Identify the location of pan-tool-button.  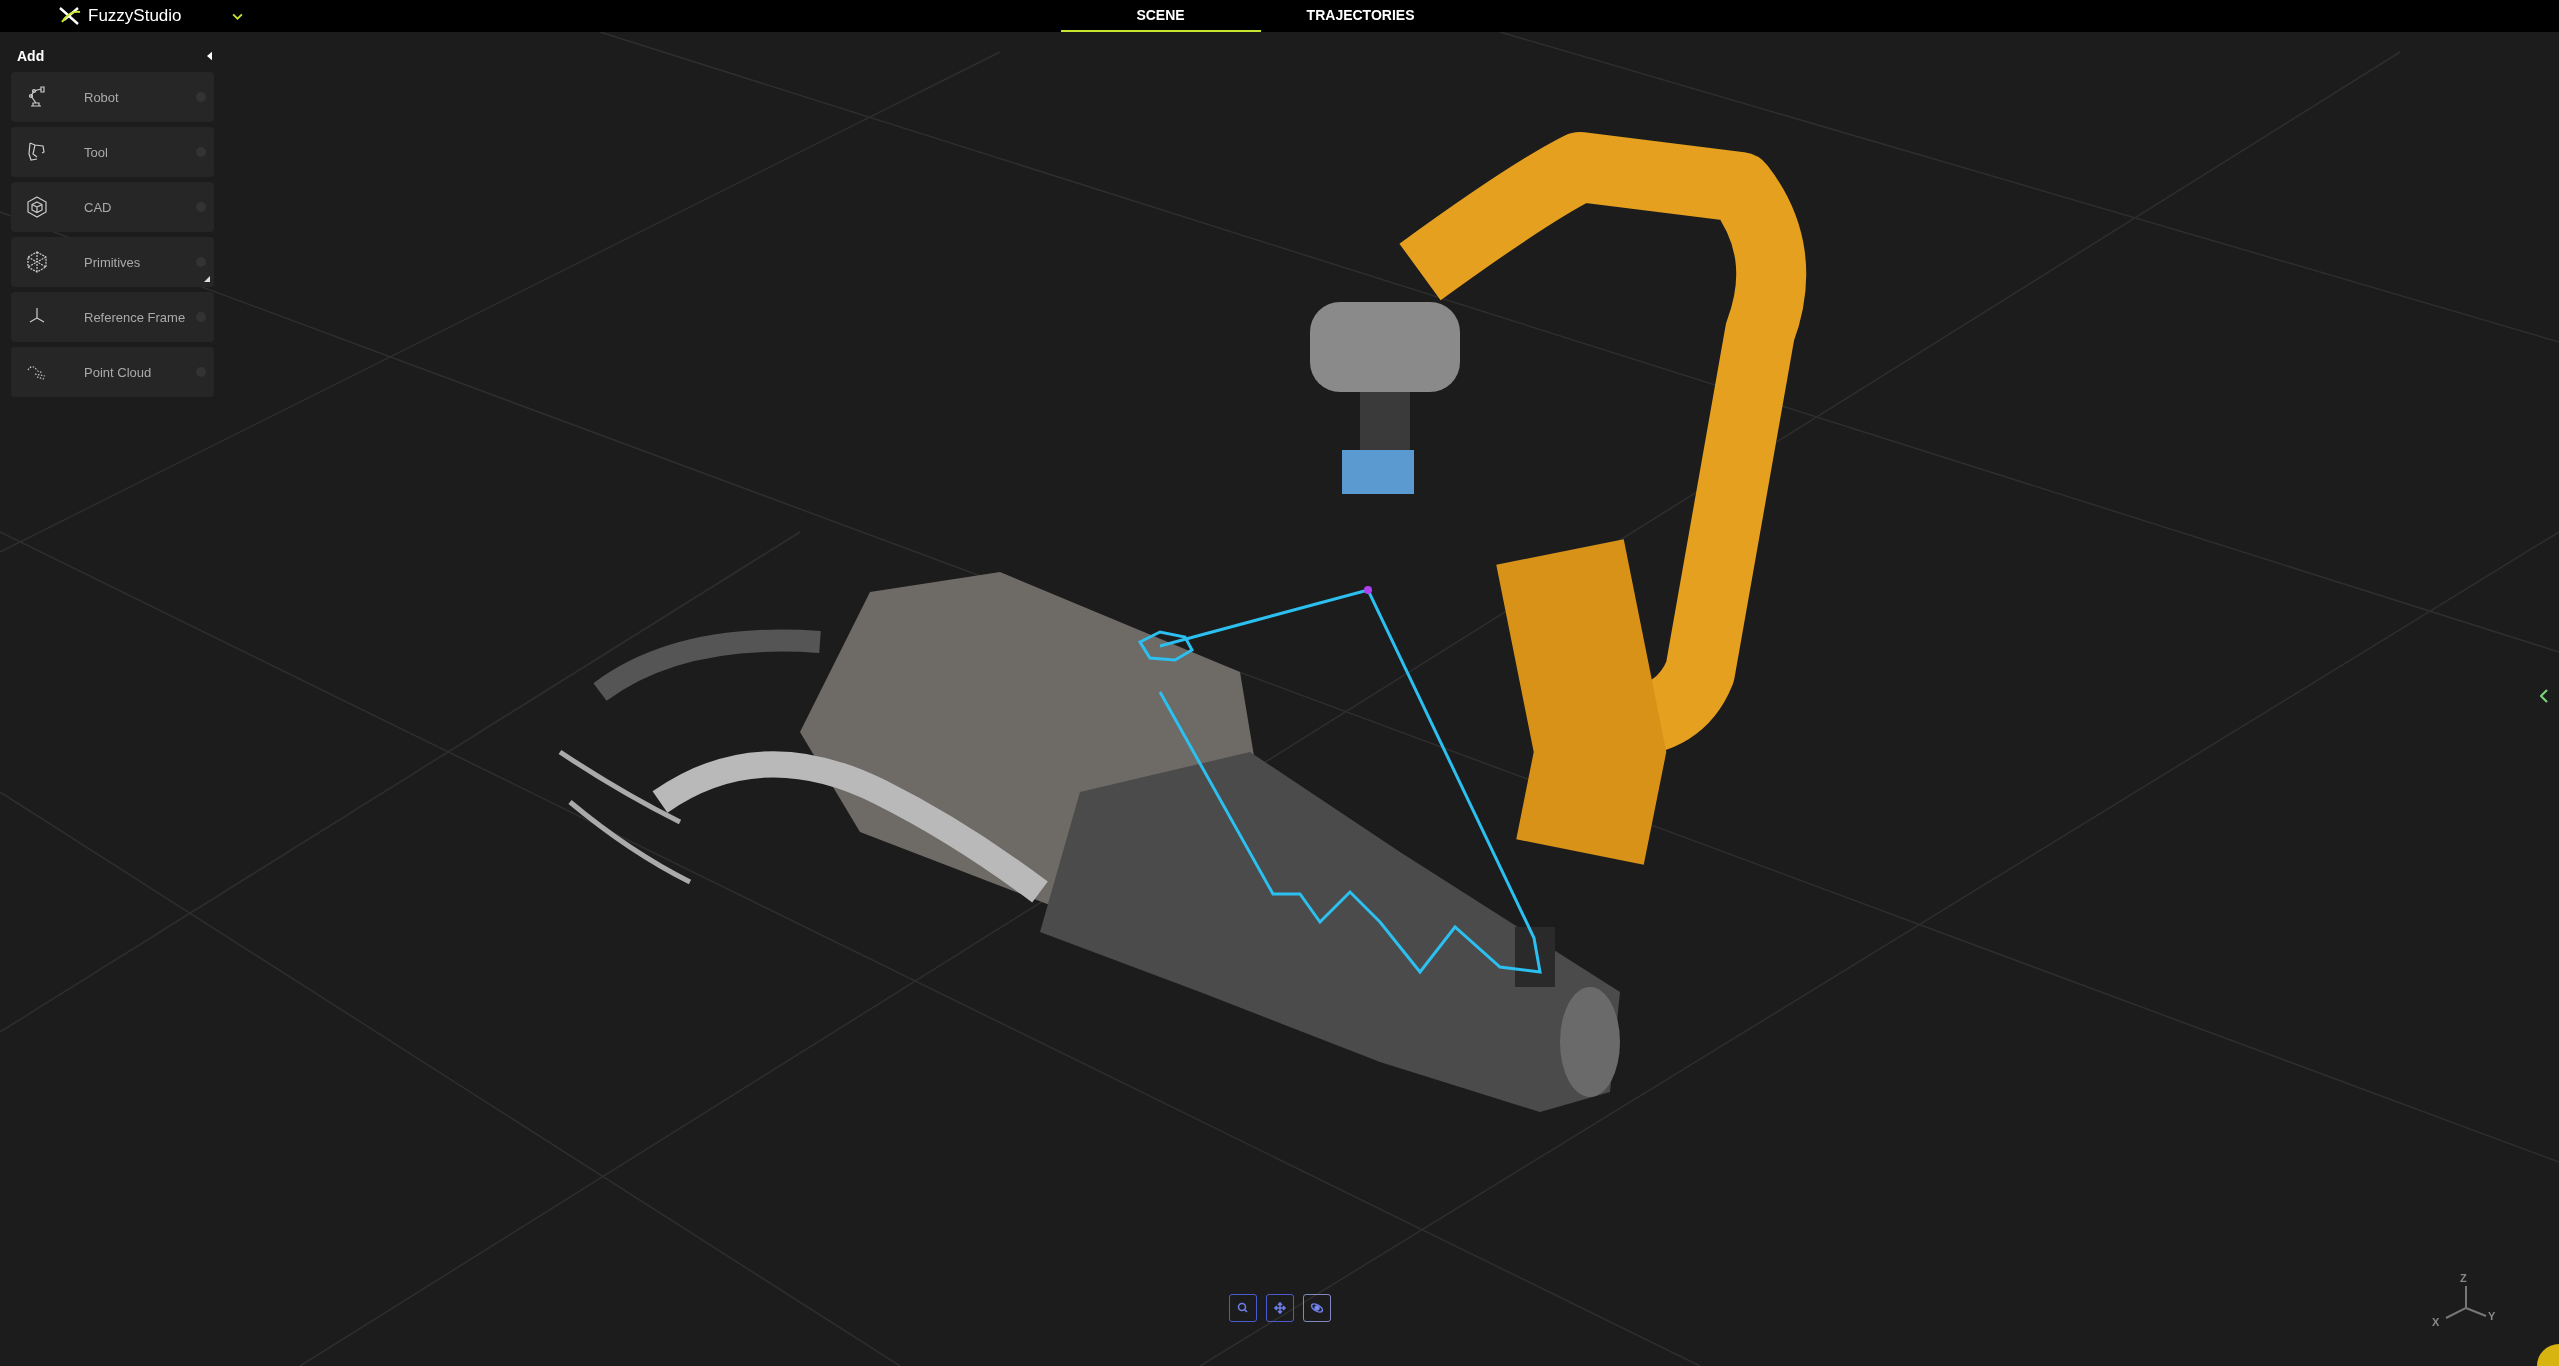
(1280, 1308).